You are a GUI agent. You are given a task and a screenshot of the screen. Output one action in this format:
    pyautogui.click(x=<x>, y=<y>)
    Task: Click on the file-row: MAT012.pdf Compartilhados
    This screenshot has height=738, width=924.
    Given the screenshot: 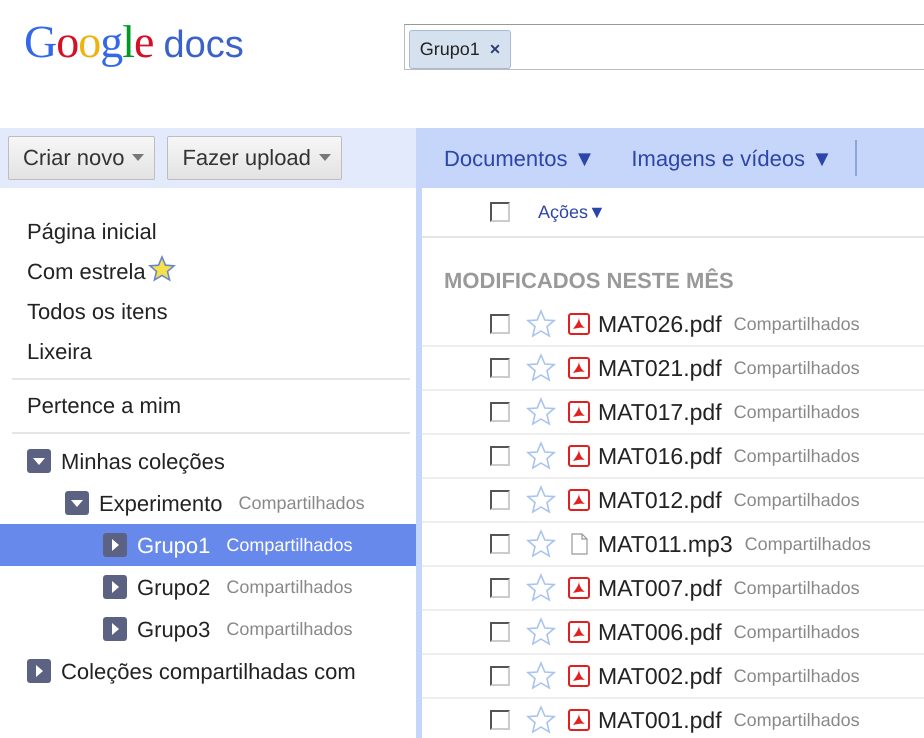 What is the action you would take?
    pyautogui.click(x=673, y=501)
    